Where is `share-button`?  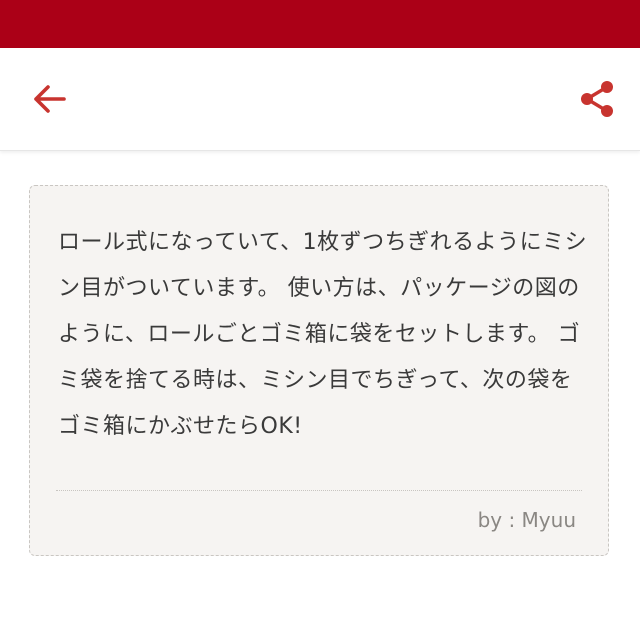
share-button is located at coordinates (597, 99).